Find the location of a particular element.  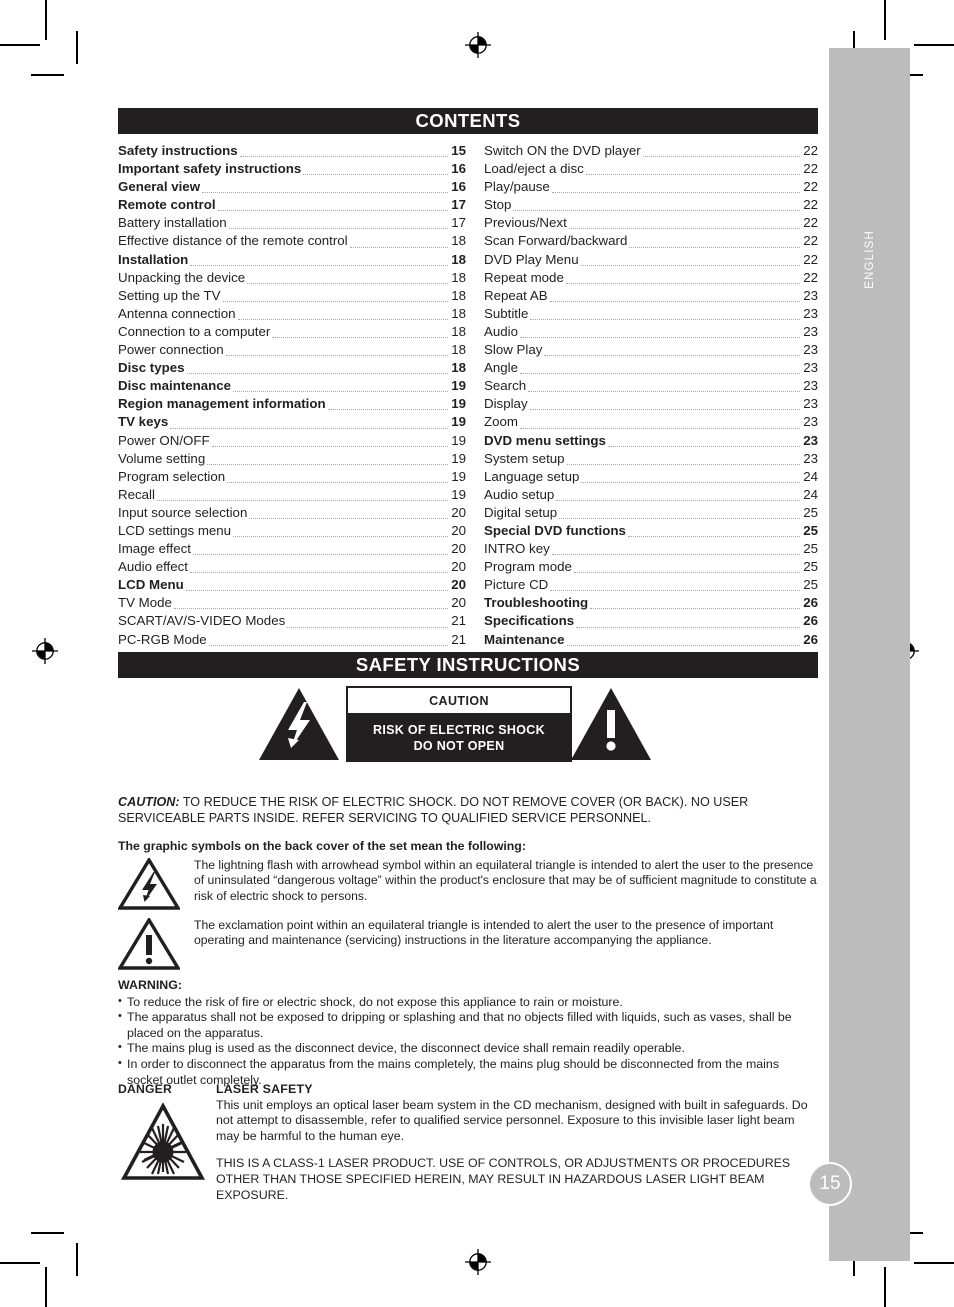

danger-label: DANGER is located at coordinates (145, 1089).